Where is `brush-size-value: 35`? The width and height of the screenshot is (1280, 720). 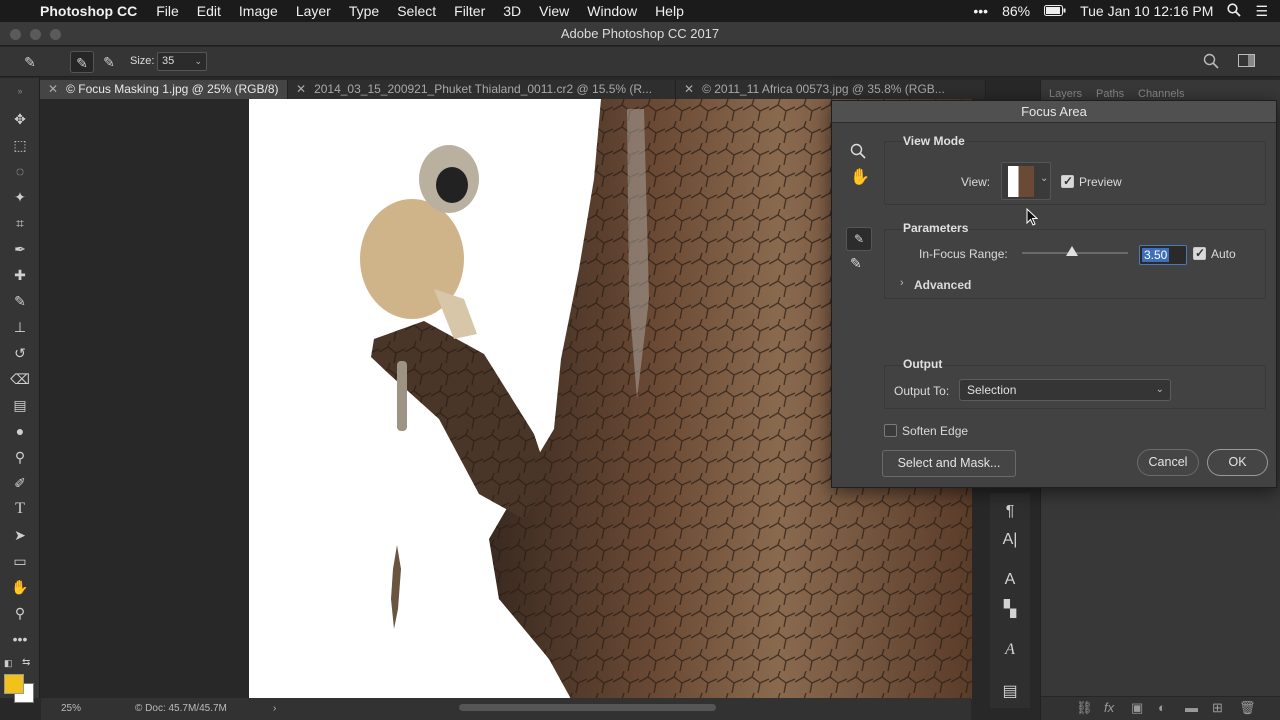
brush-size-value: 35 is located at coordinates (168, 61).